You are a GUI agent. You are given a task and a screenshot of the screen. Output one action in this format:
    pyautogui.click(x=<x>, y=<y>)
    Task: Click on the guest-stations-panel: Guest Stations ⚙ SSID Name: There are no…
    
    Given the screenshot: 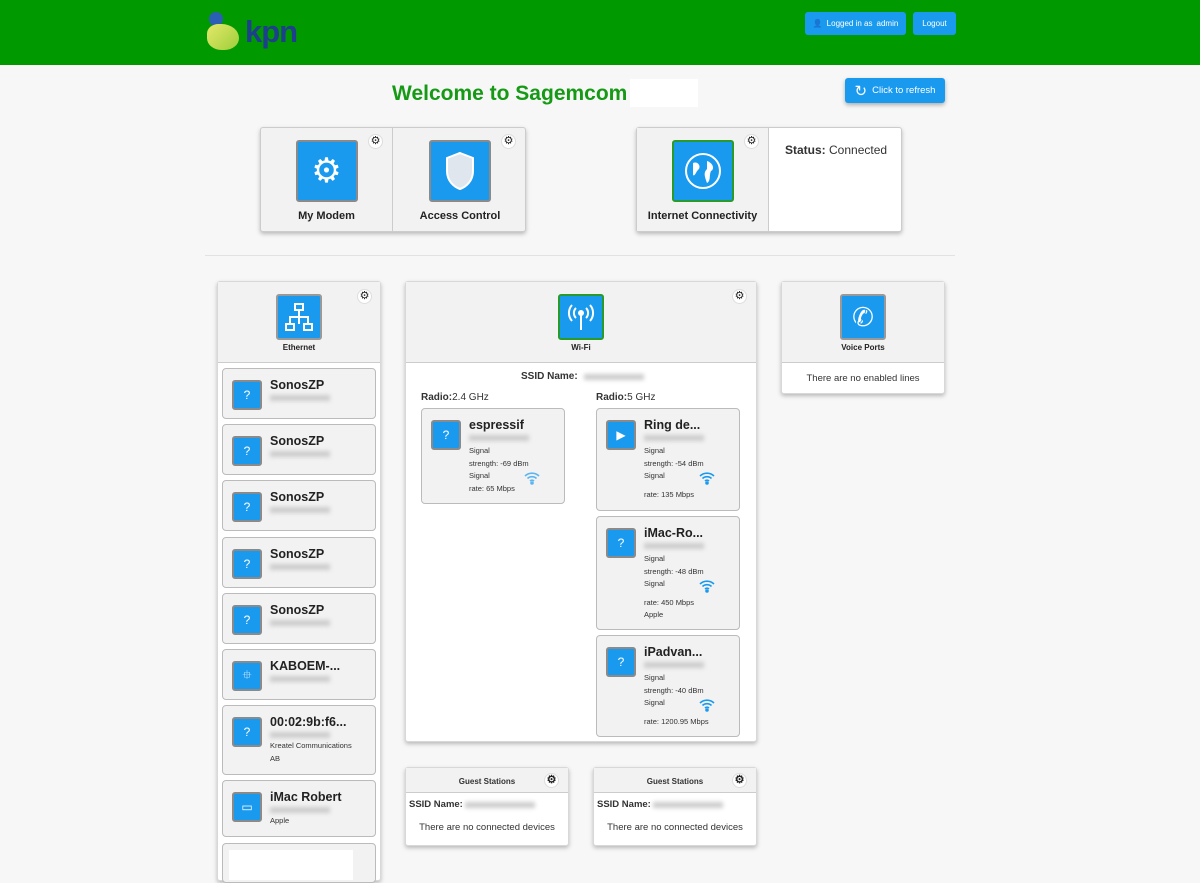 What is the action you would take?
    pyautogui.click(x=675, y=806)
    